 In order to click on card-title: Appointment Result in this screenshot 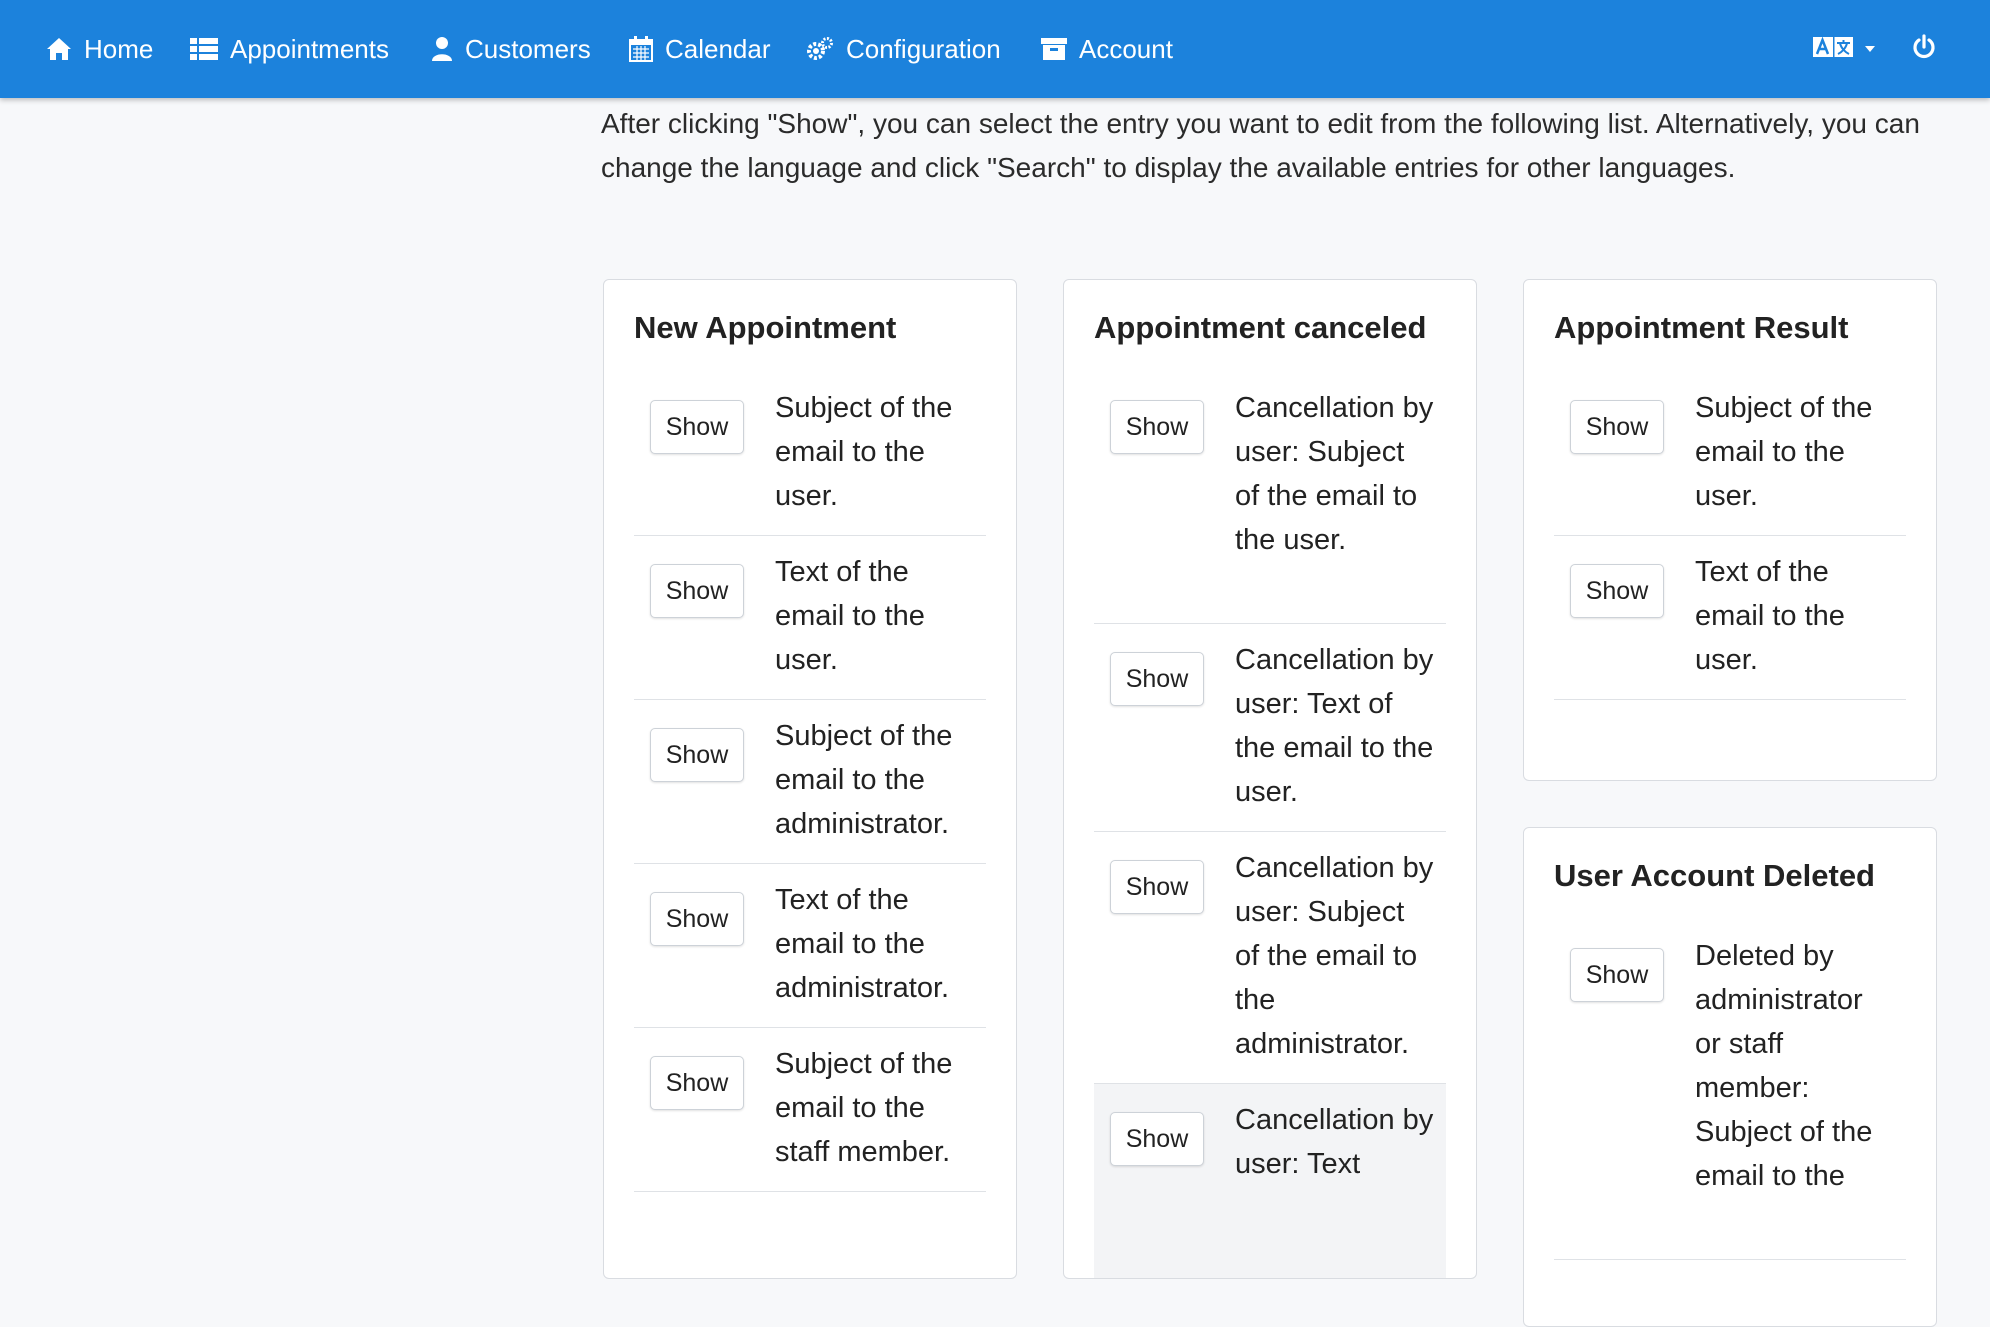, I will do `click(1701, 327)`.